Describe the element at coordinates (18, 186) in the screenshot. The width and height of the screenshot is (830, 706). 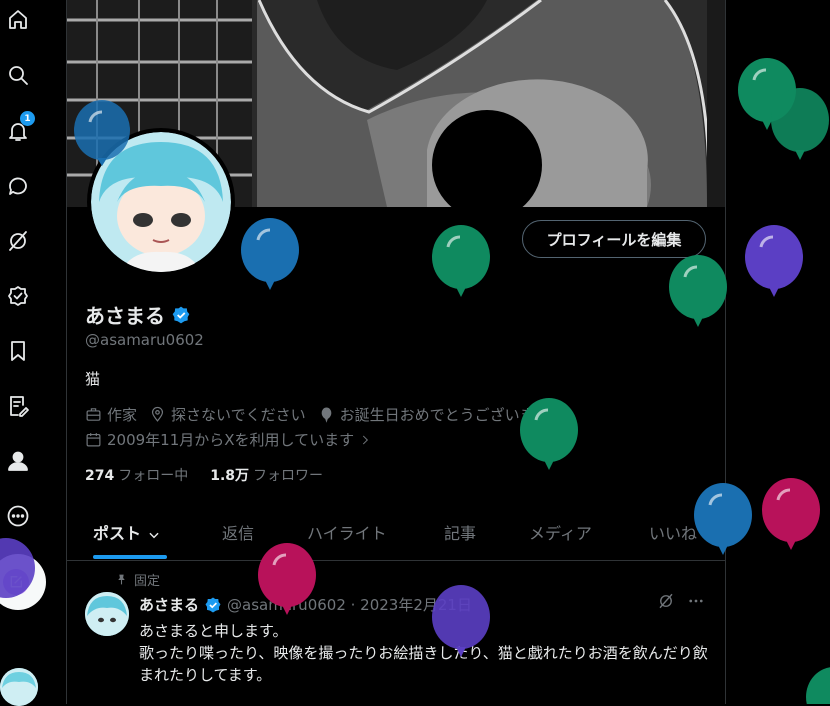
I see `chat-icon` at that location.